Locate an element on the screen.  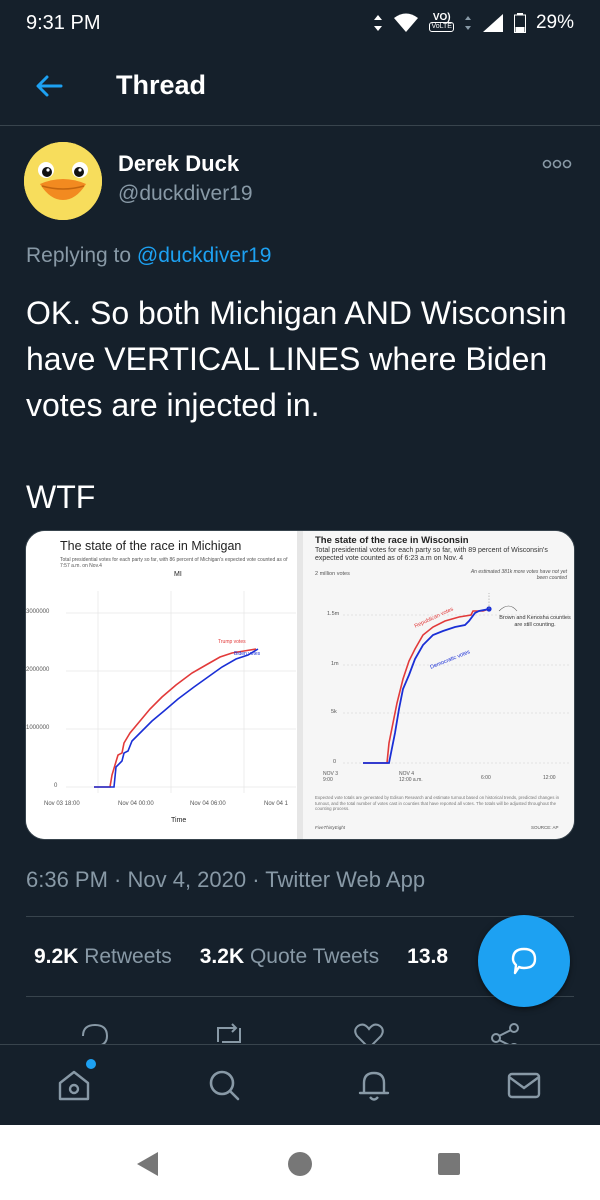
heart-icon is located at coordinates (369, 1033).